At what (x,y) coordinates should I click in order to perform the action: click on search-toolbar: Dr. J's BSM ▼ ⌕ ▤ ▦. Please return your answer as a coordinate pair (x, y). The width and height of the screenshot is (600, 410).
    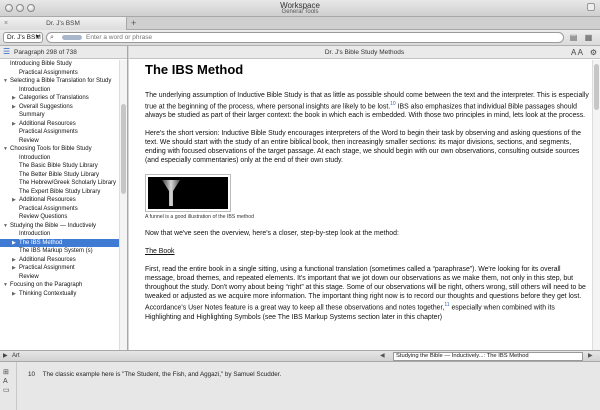
    Looking at the image, I should click on (300, 38).